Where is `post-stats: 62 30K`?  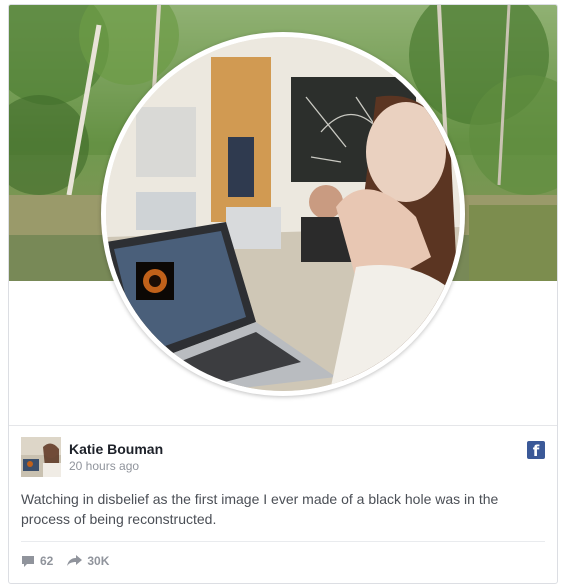 post-stats: 62 30K is located at coordinates (72, 561).